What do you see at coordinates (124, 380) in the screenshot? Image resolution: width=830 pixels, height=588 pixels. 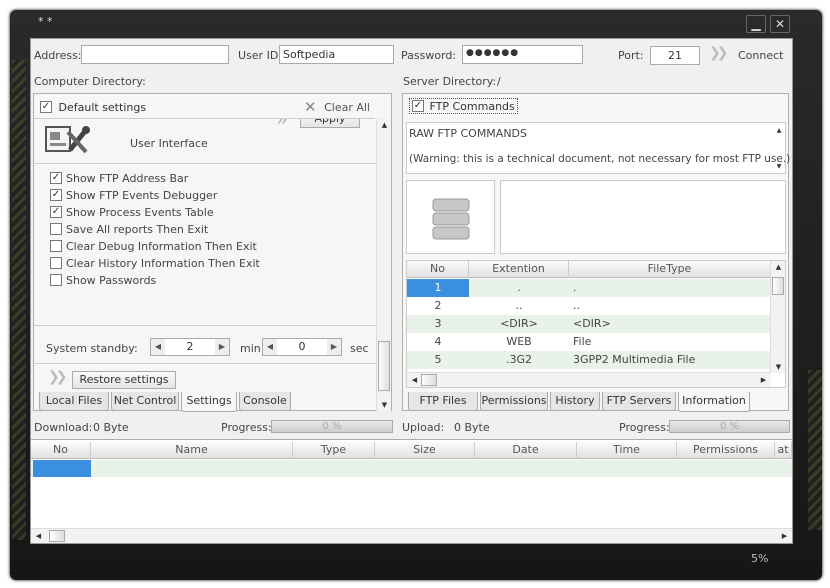 I see `restore-settings-button: Restore settings` at bounding box center [124, 380].